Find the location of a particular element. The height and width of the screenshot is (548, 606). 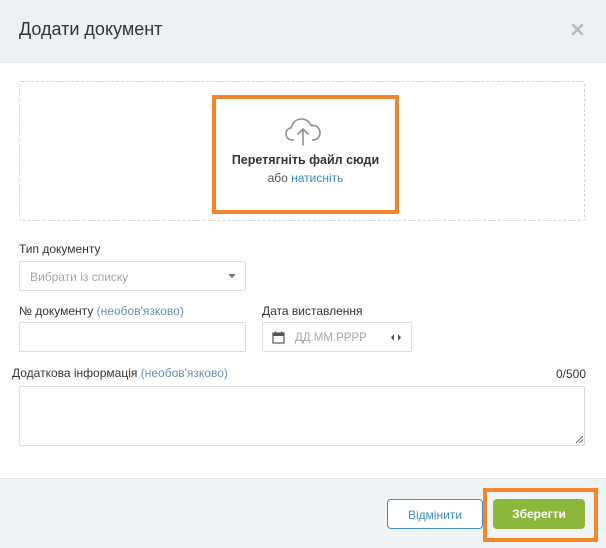

dropzone-title: Перетягніть файл сюди is located at coordinates (305, 160).